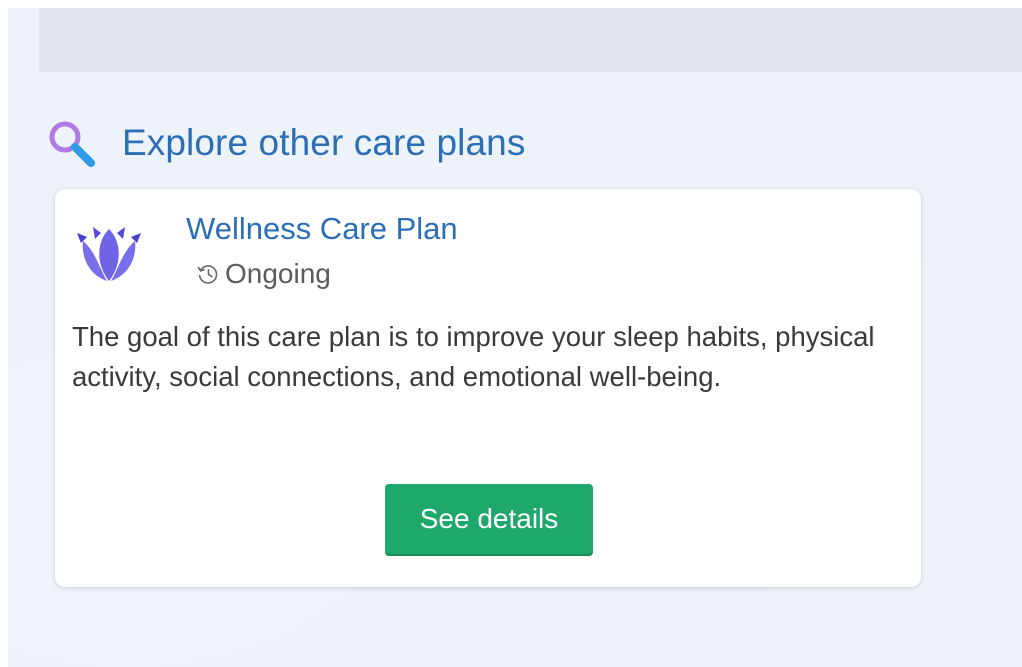 Image resolution: width=1022 pixels, height=667 pixels. I want to click on see-details-button: See details, so click(489, 519).